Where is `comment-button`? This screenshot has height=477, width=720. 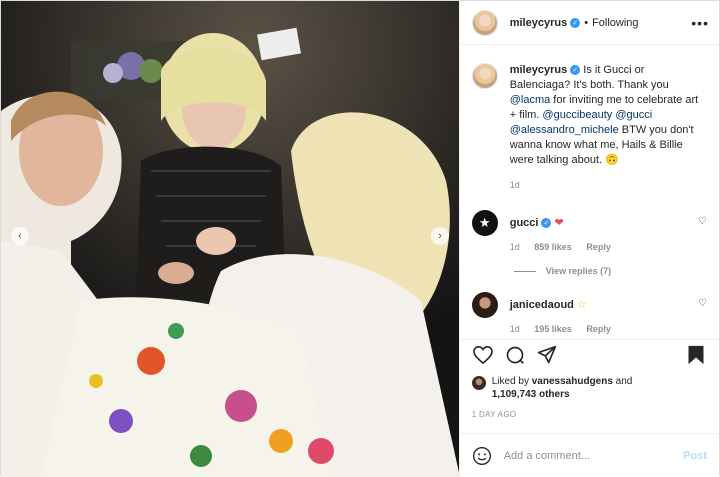
comment-button is located at coordinates (515, 355).